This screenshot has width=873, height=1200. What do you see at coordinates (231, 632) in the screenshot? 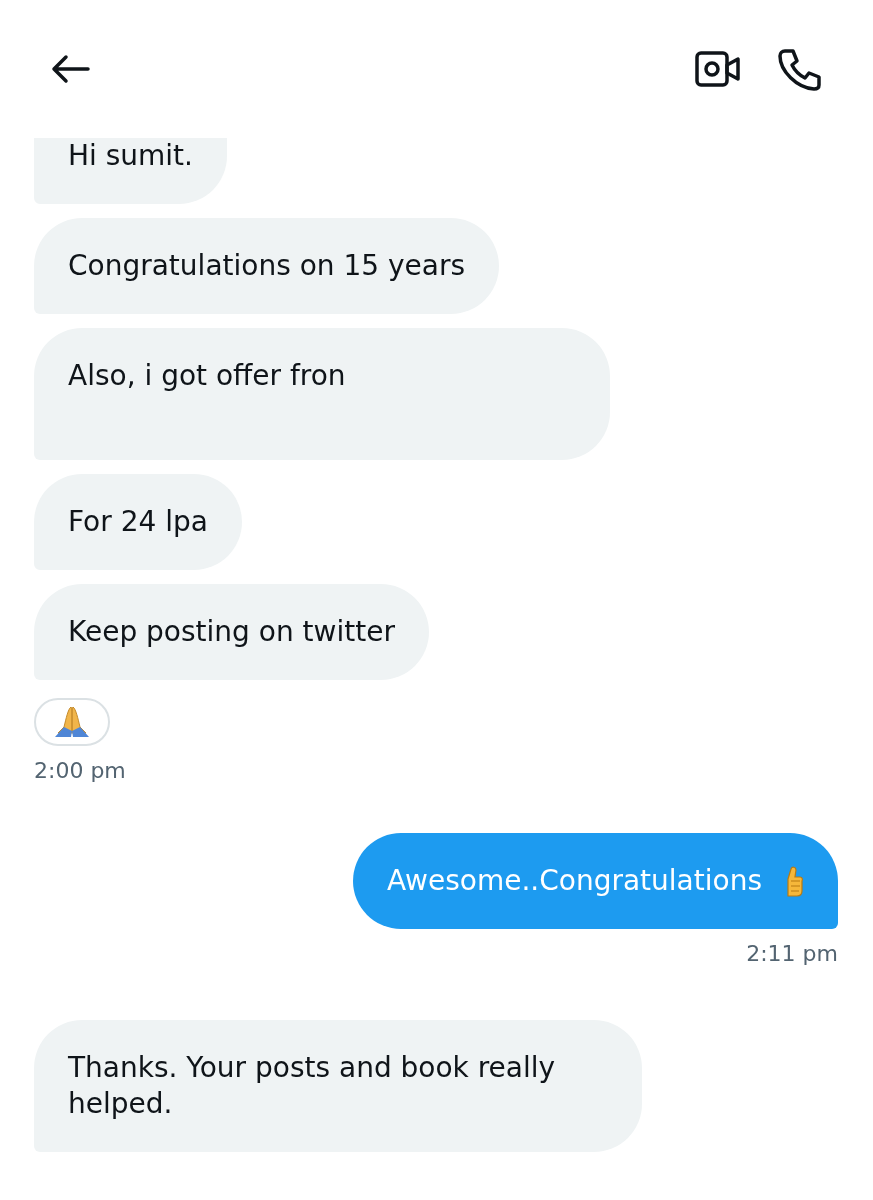
I see `message-text: Keep posting on twitter` at bounding box center [231, 632].